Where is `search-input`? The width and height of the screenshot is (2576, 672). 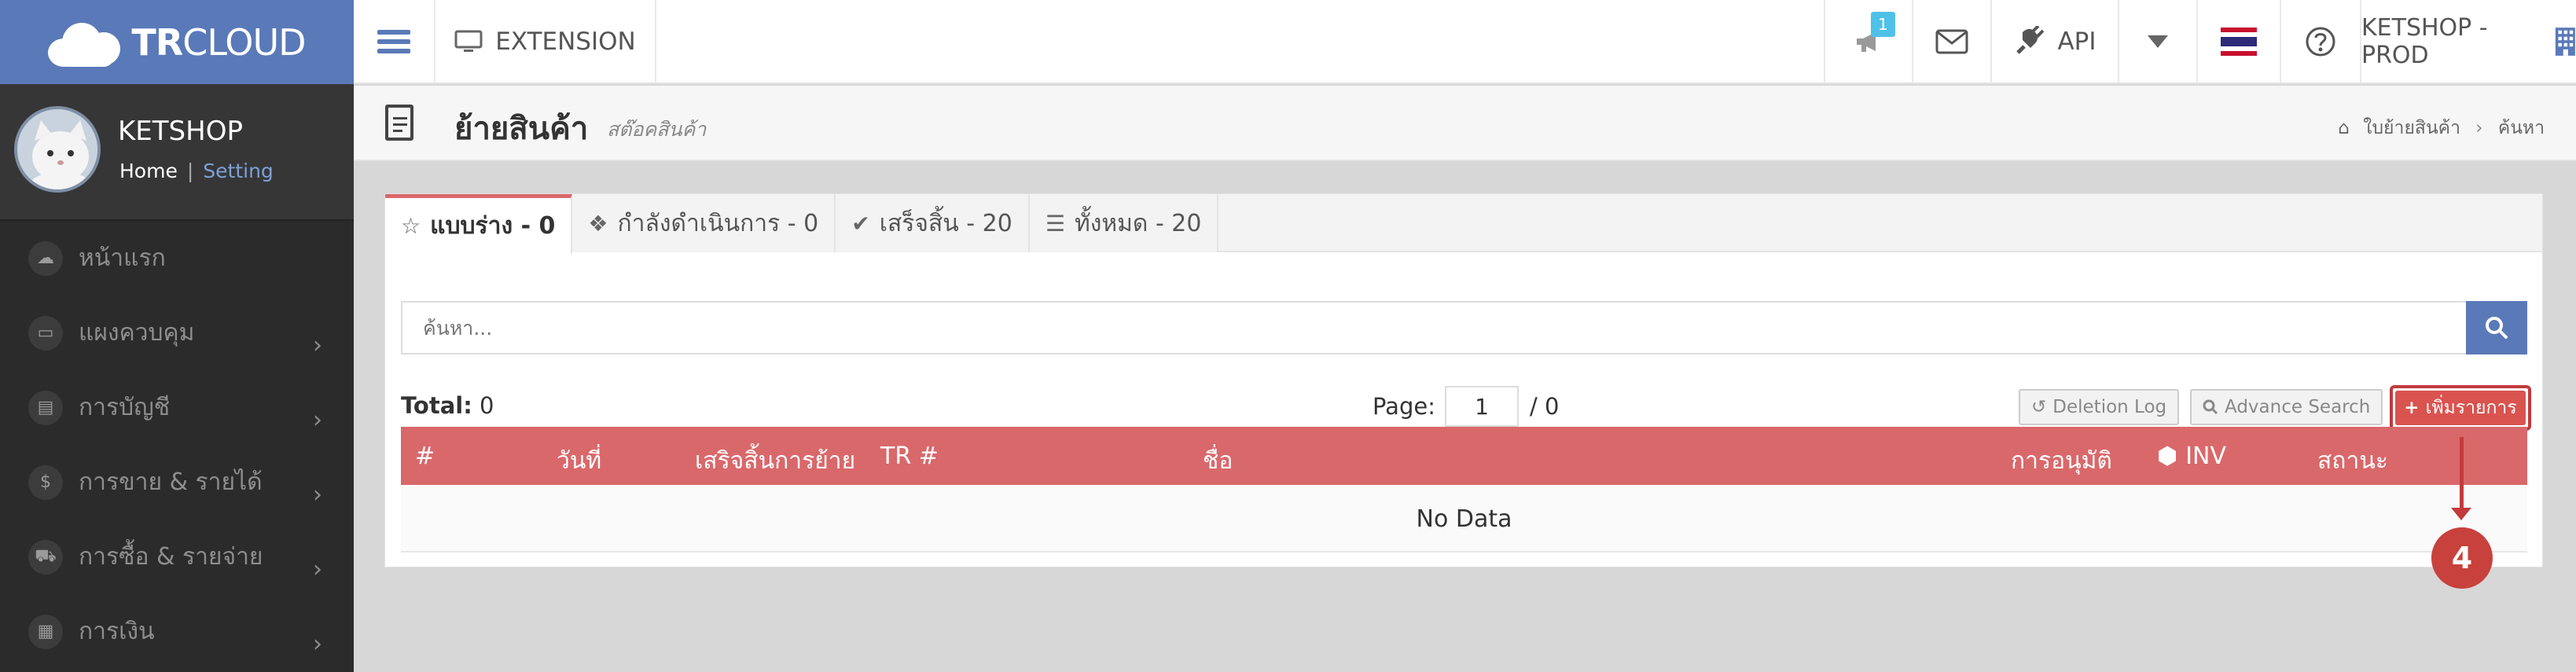
search-input is located at coordinates (1433, 327).